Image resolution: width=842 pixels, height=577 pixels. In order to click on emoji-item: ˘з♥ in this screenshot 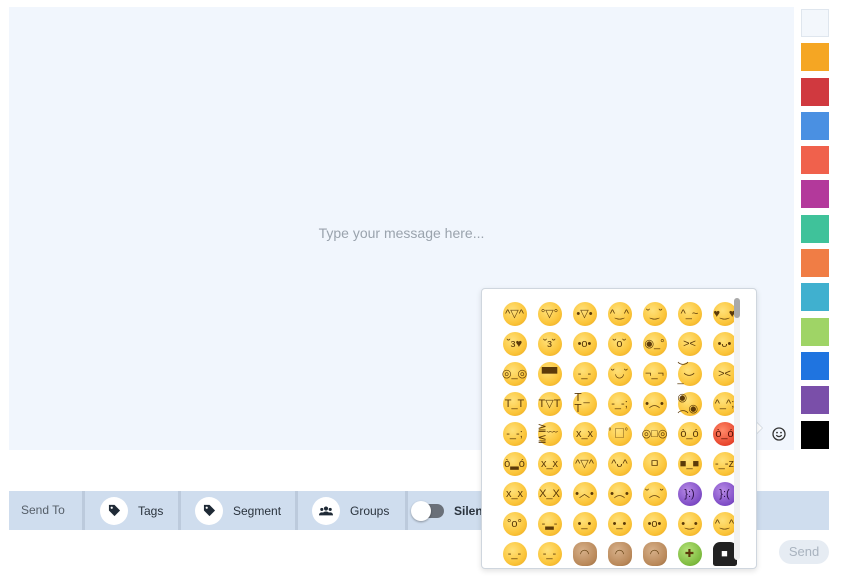, I will do `click(514, 344)`.